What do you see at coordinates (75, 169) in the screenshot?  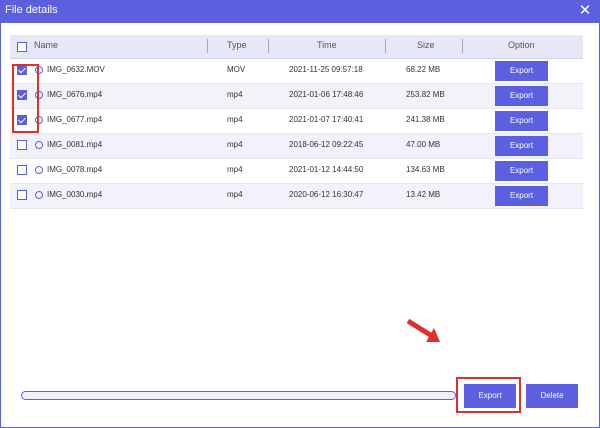 I see `file-name: IMG_0078.mp4` at bounding box center [75, 169].